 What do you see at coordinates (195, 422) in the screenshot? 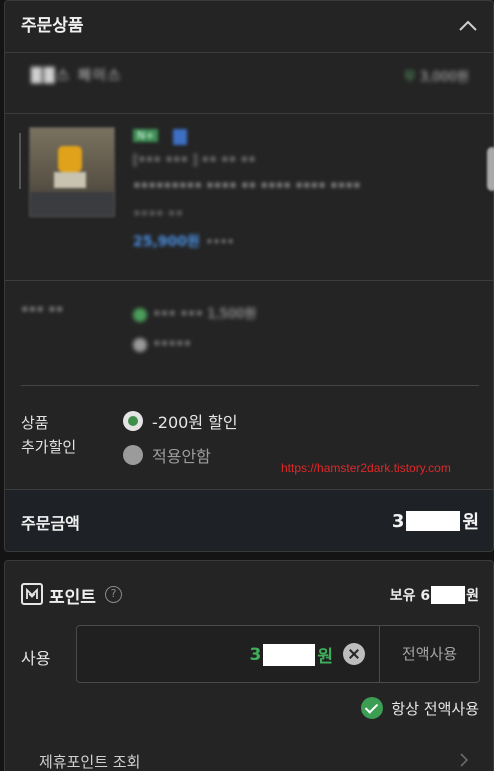
I see `discount-option-apply-label: -200원 할인` at bounding box center [195, 422].